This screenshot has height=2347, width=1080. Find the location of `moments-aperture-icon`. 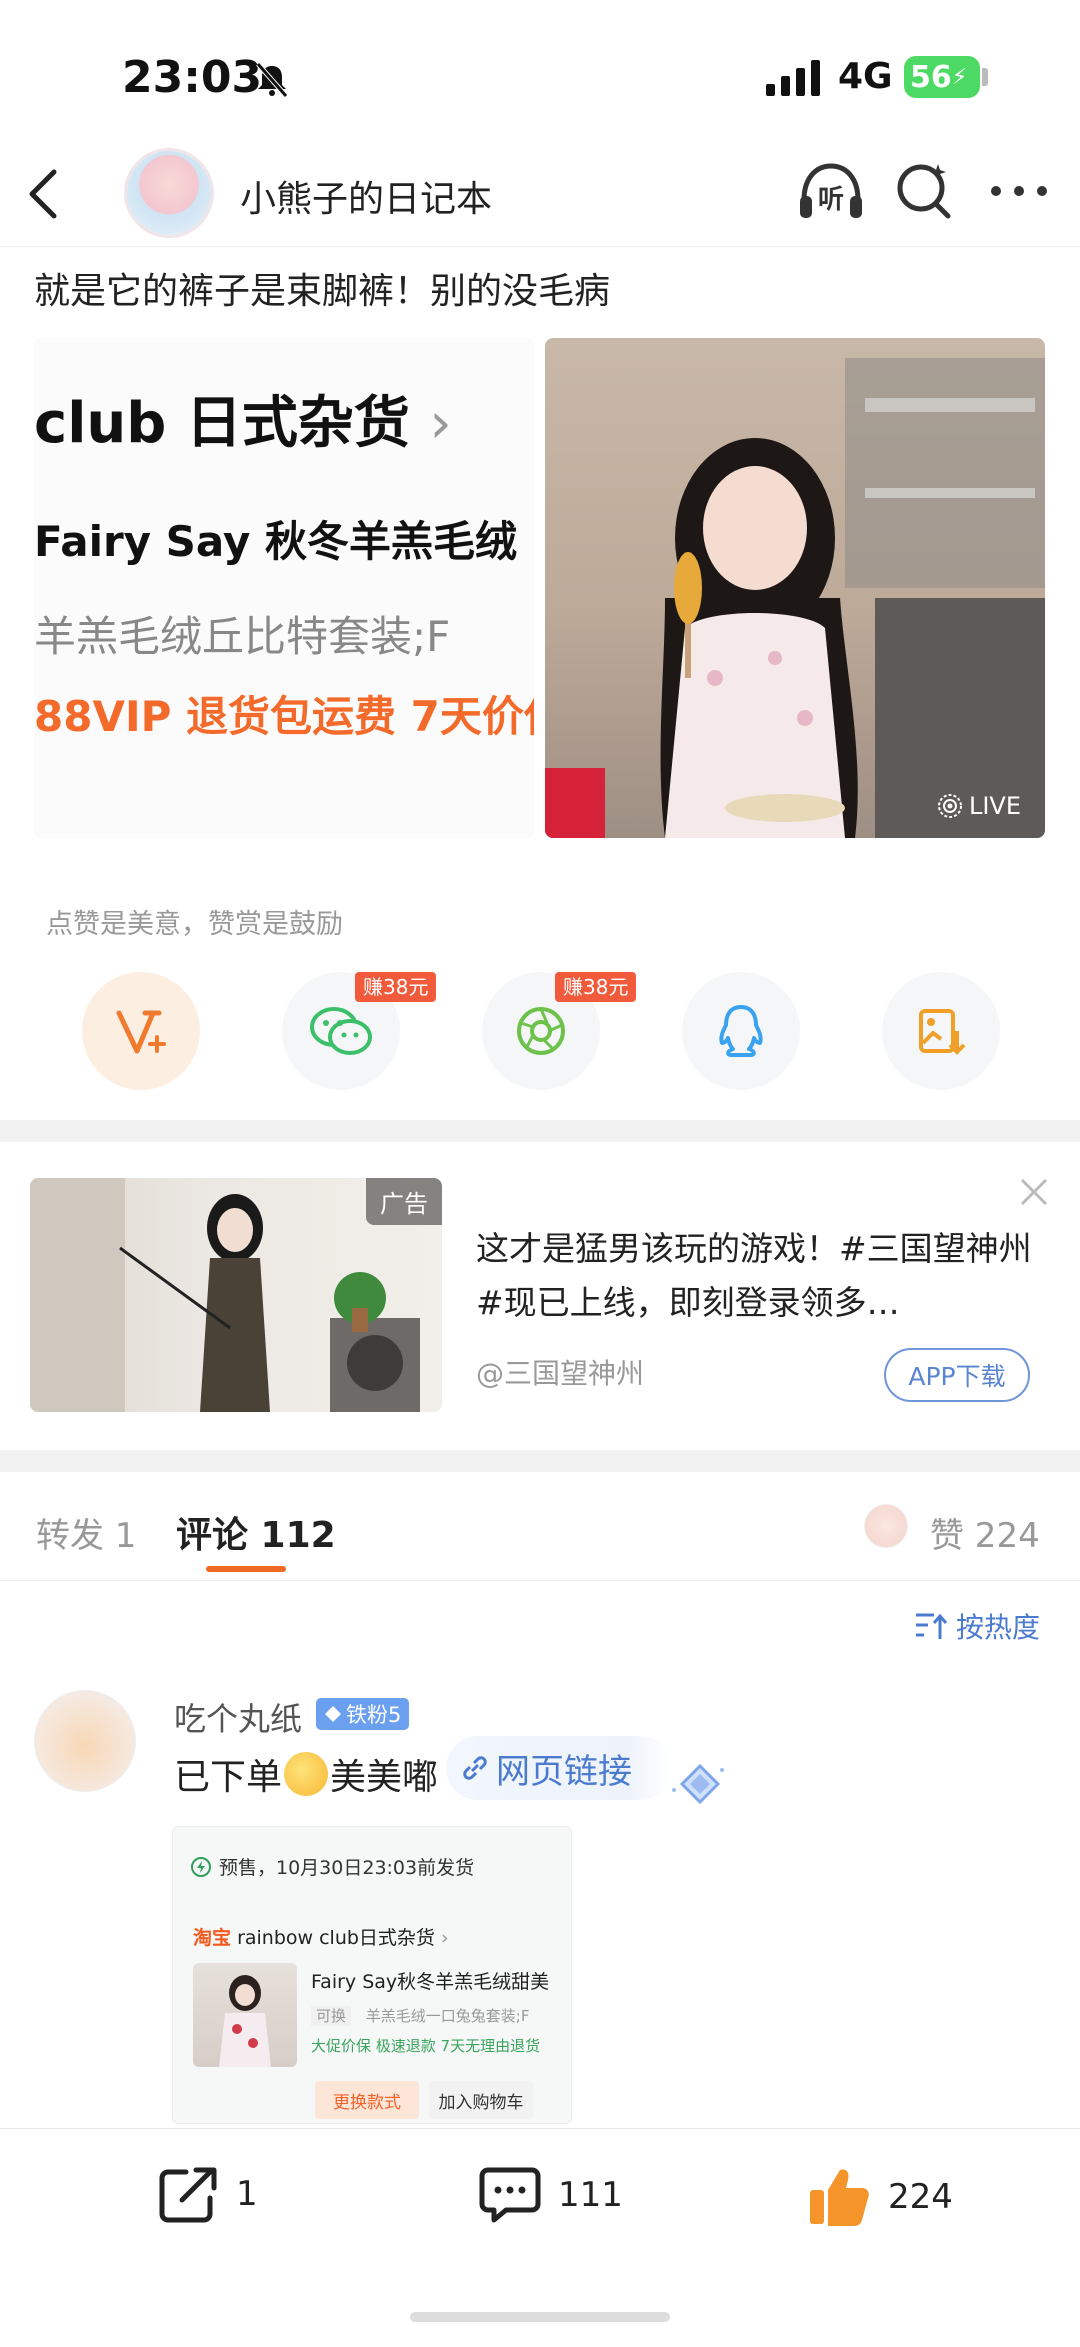

moments-aperture-icon is located at coordinates (541, 1031).